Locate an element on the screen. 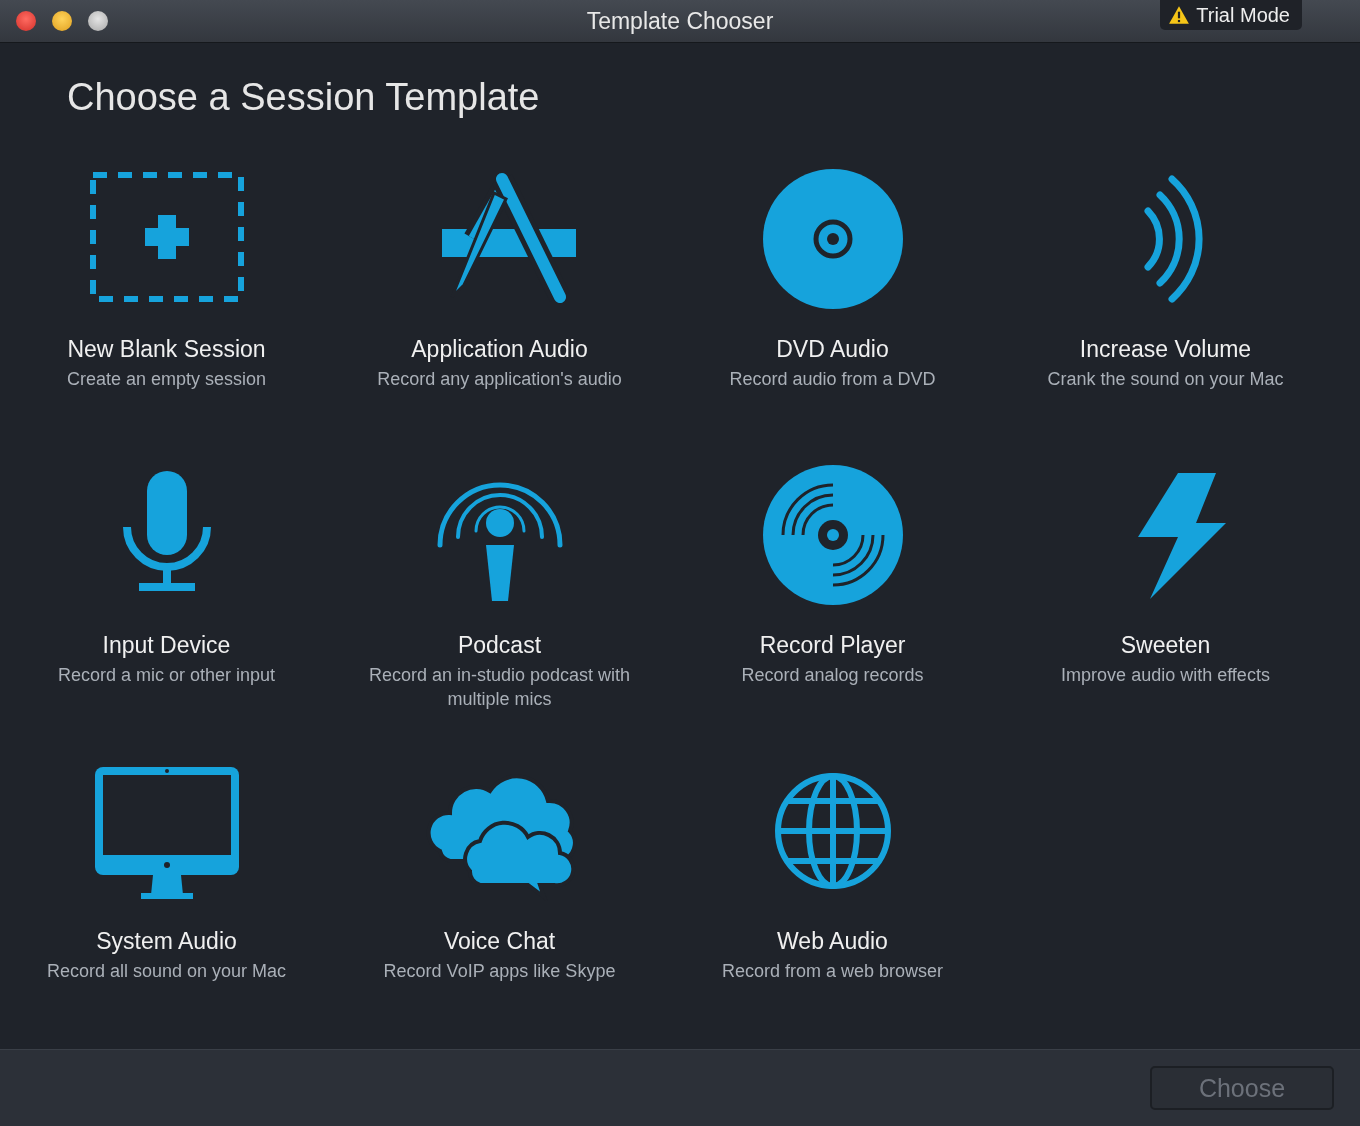 The height and width of the screenshot is (1126, 1360). template-description: Record any application's audio is located at coordinates (499, 379).